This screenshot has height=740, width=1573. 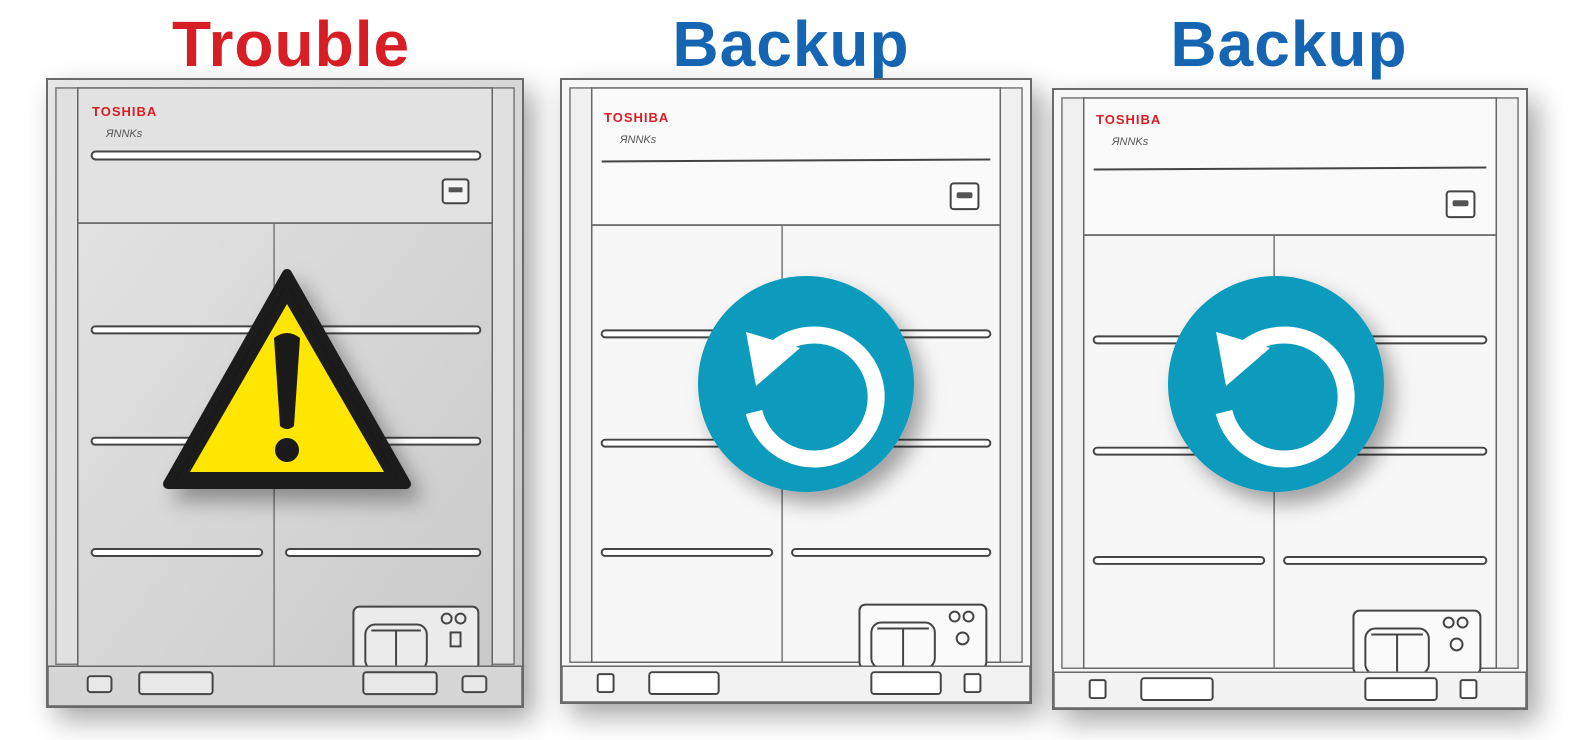 I want to click on unit-3-brand-logo: TOSHIBA, so click(x=1129, y=119).